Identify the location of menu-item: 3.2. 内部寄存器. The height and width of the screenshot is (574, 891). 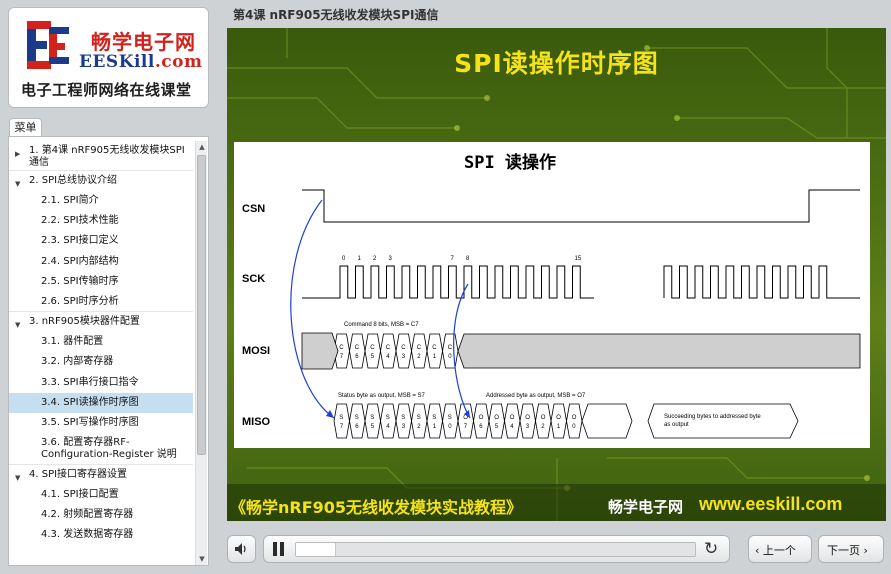
(101, 362).